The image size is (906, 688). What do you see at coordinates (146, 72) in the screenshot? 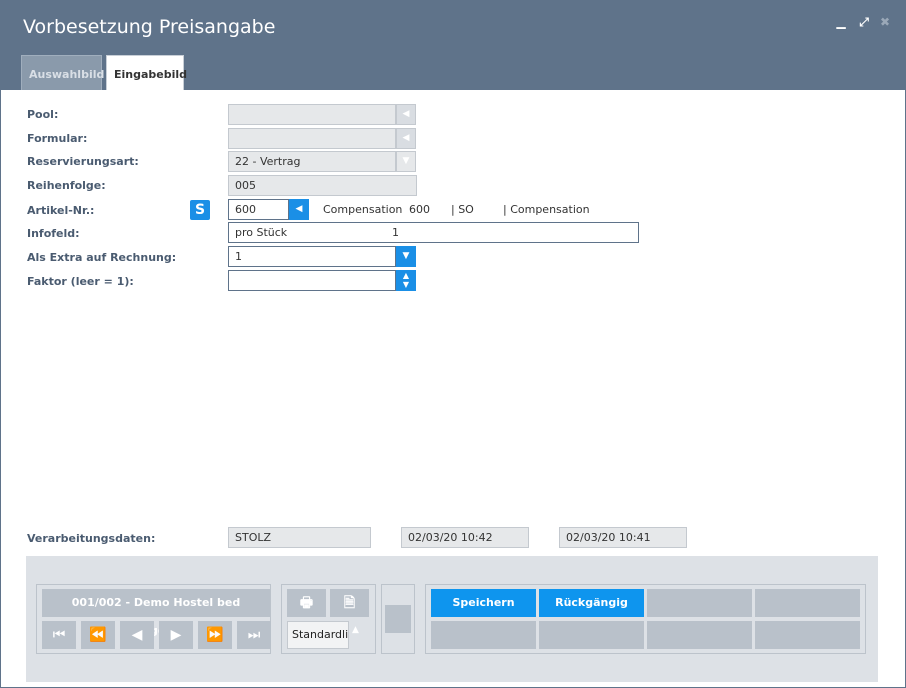
I see `tab-eingabebild: Eingabebild` at bounding box center [146, 72].